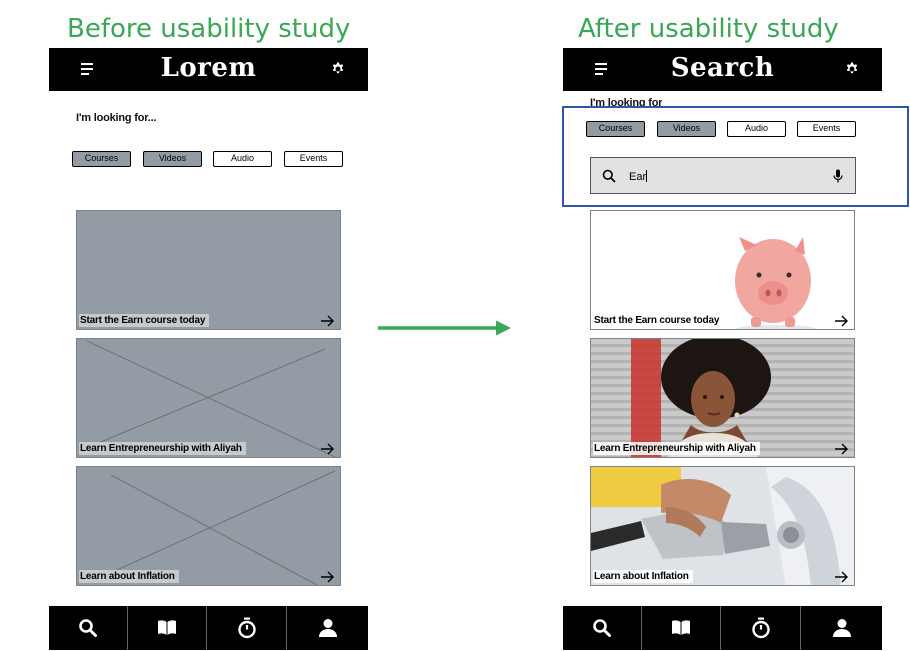  I want to click on header-bar: Lorem, so click(208, 69).